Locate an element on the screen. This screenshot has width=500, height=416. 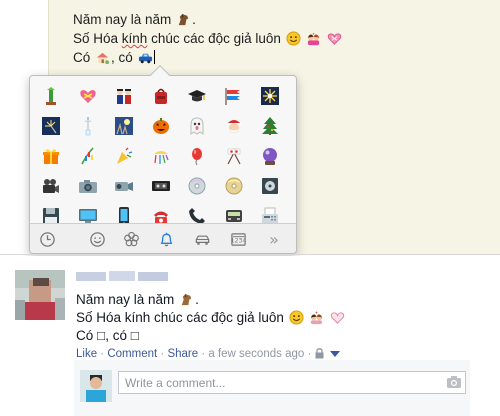
heart-ribbon-icon is located at coordinates (88, 96).